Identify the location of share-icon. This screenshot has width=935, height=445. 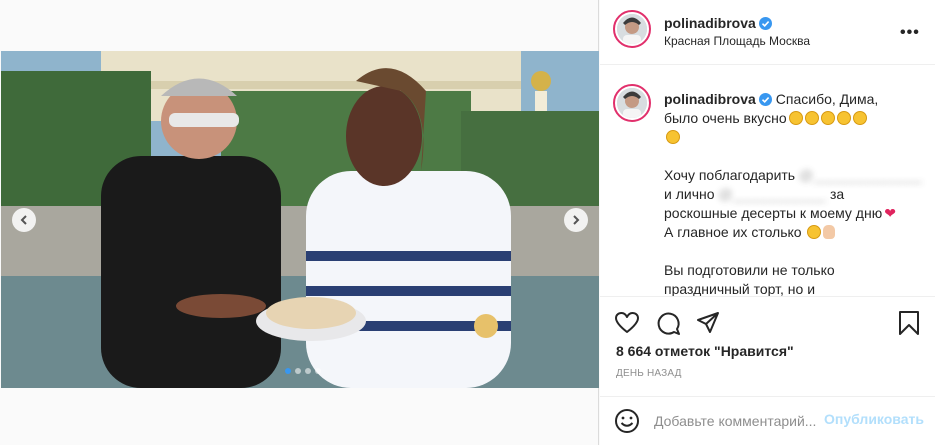
(708, 323).